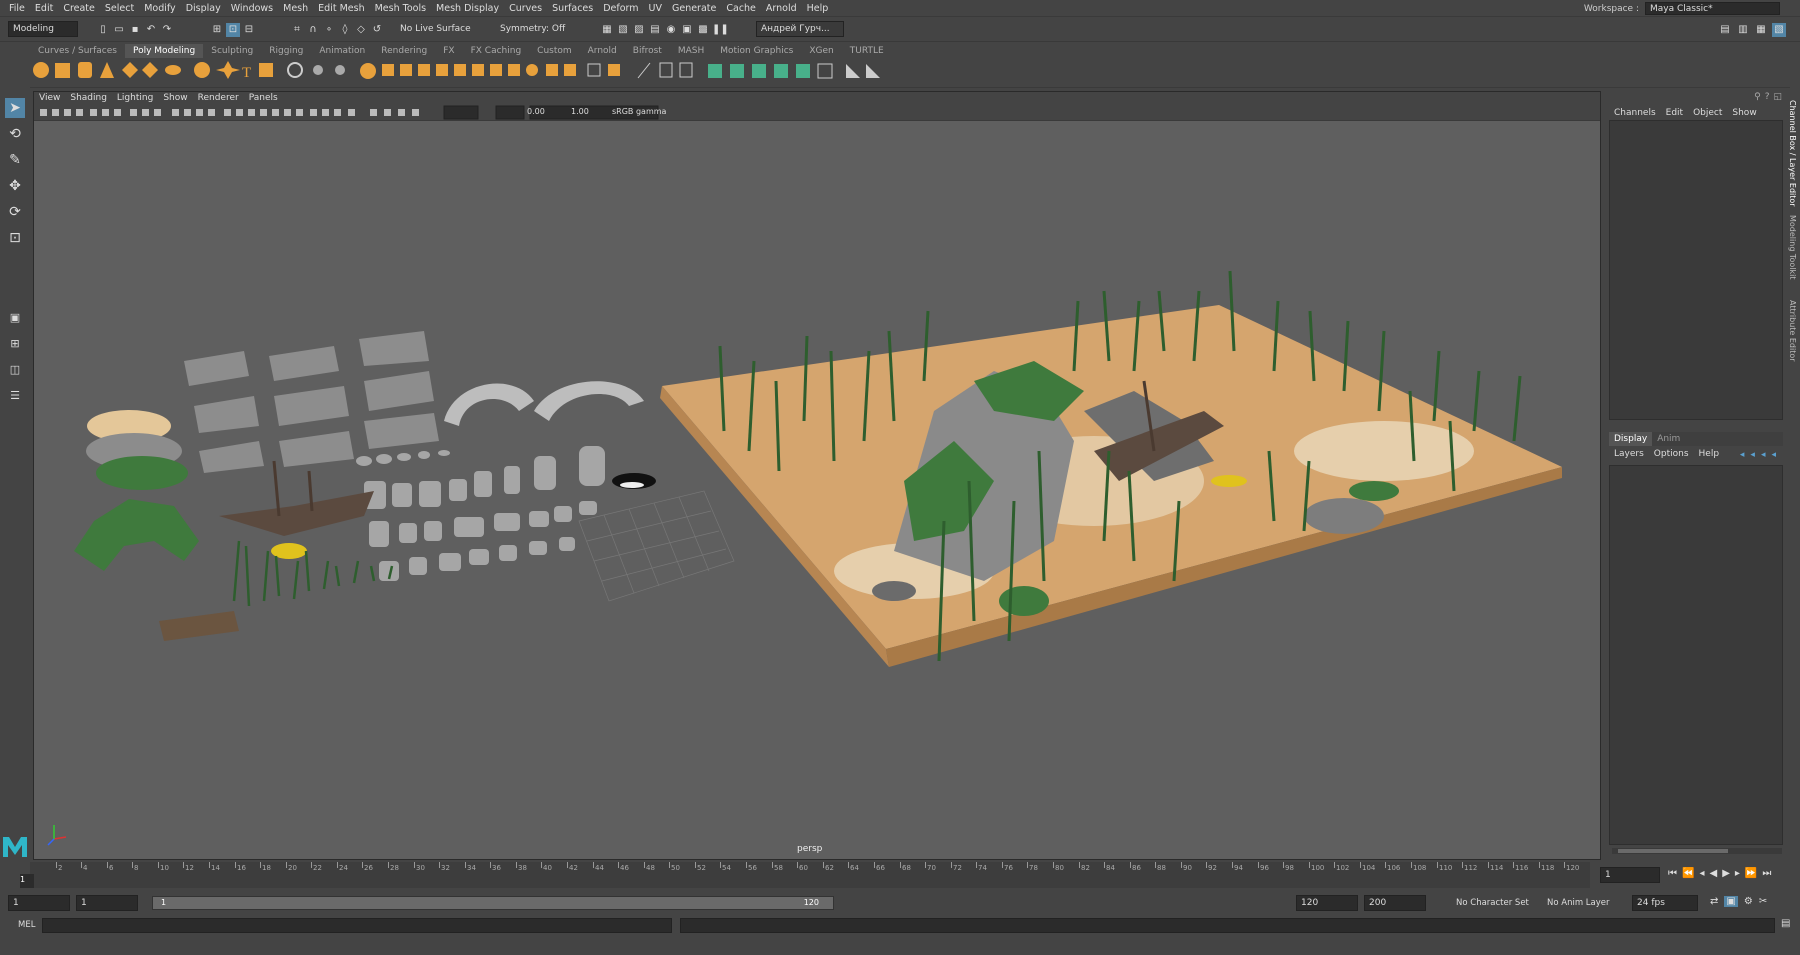 Image resolution: width=1800 pixels, height=955 pixels. What do you see at coordinates (694, 8) in the screenshot?
I see `menu-generate: Generate` at bounding box center [694, 8].